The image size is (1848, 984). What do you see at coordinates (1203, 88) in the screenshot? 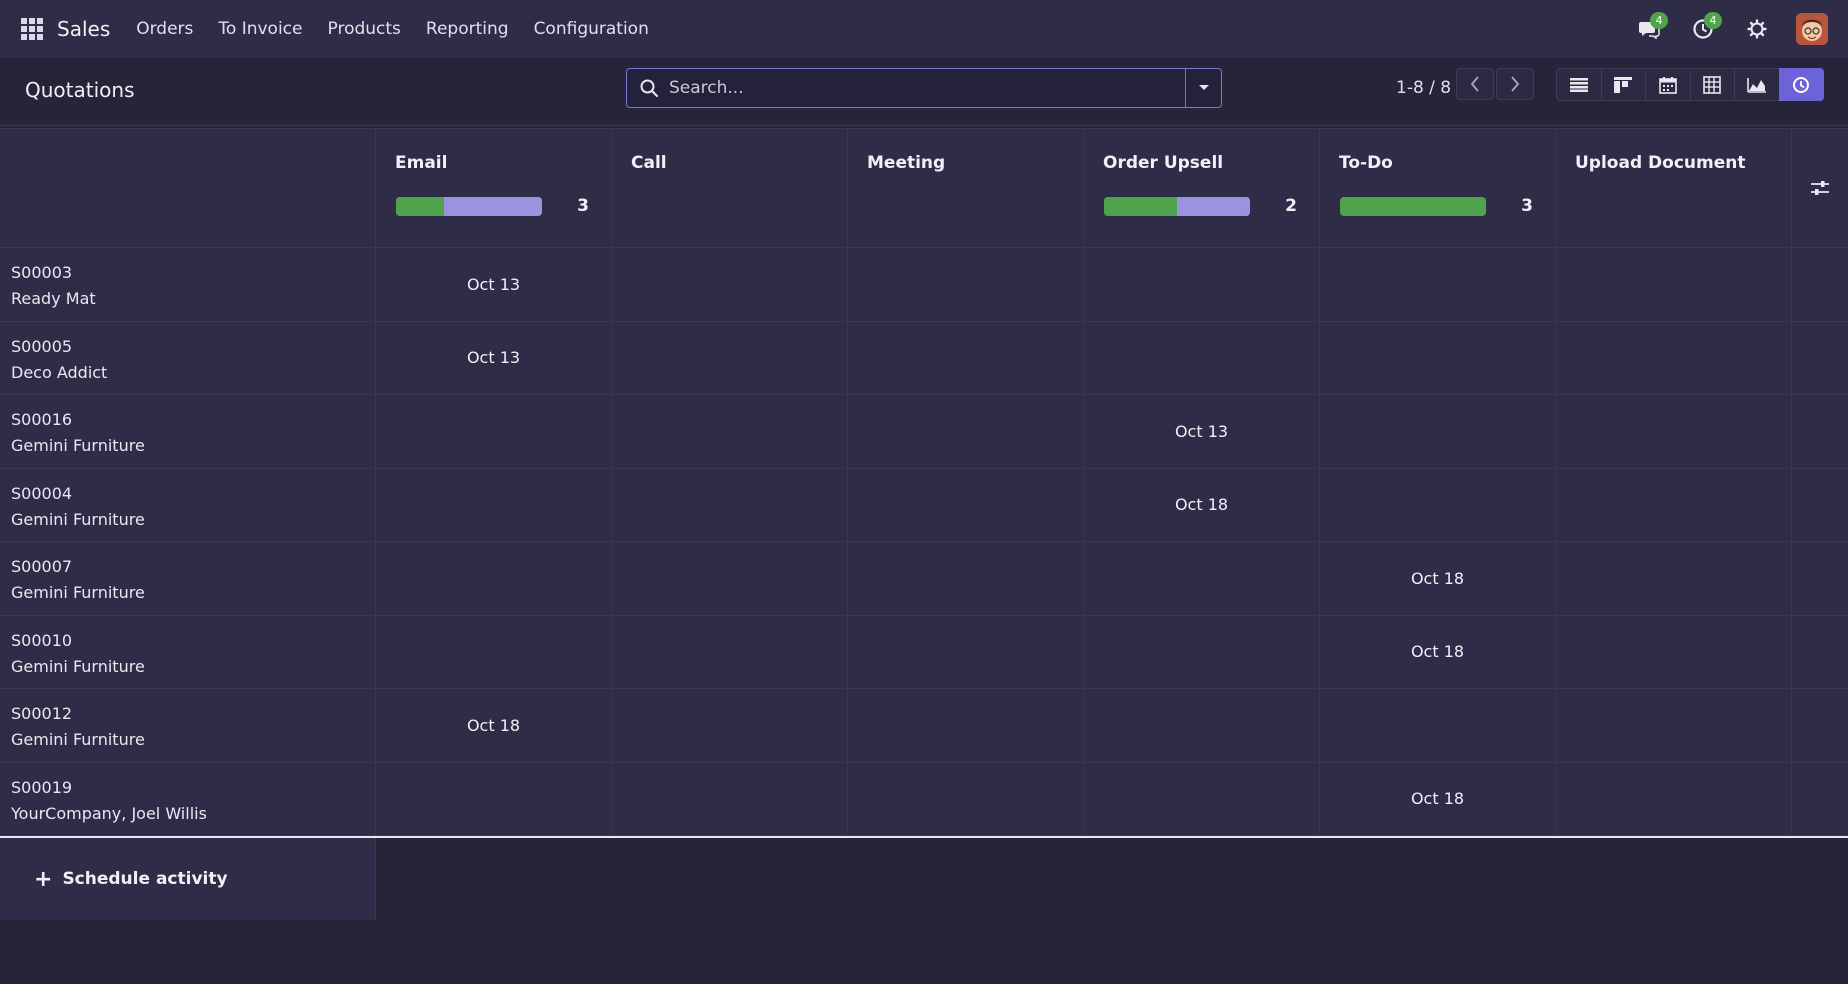
I see `search-options-toggle` at bounding box center [1203, 88].